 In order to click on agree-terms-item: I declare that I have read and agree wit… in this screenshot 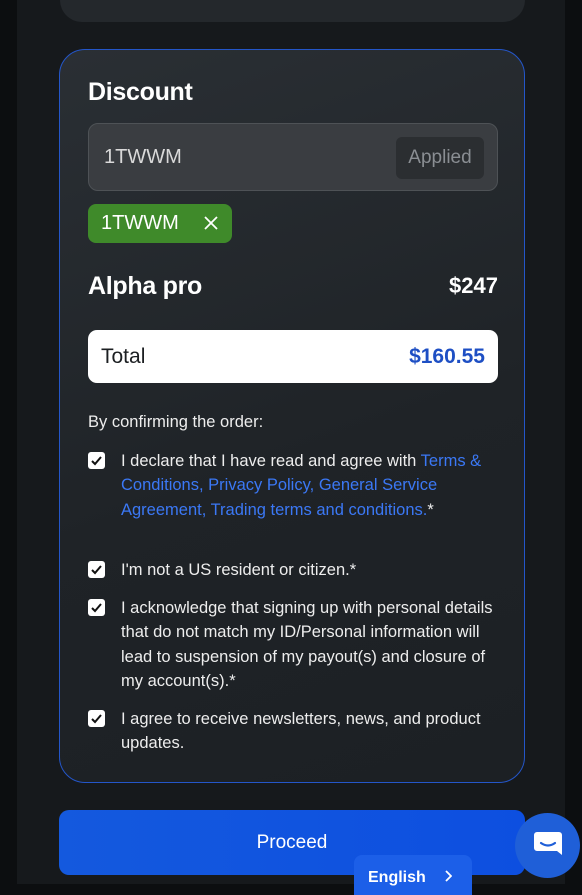, I will do `click(293, 499)`.